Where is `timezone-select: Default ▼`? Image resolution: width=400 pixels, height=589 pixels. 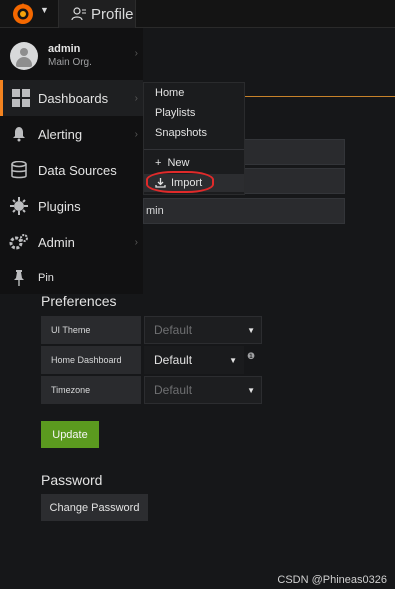
timezone-select: Default ▼ is located at coordinates (203, 390).